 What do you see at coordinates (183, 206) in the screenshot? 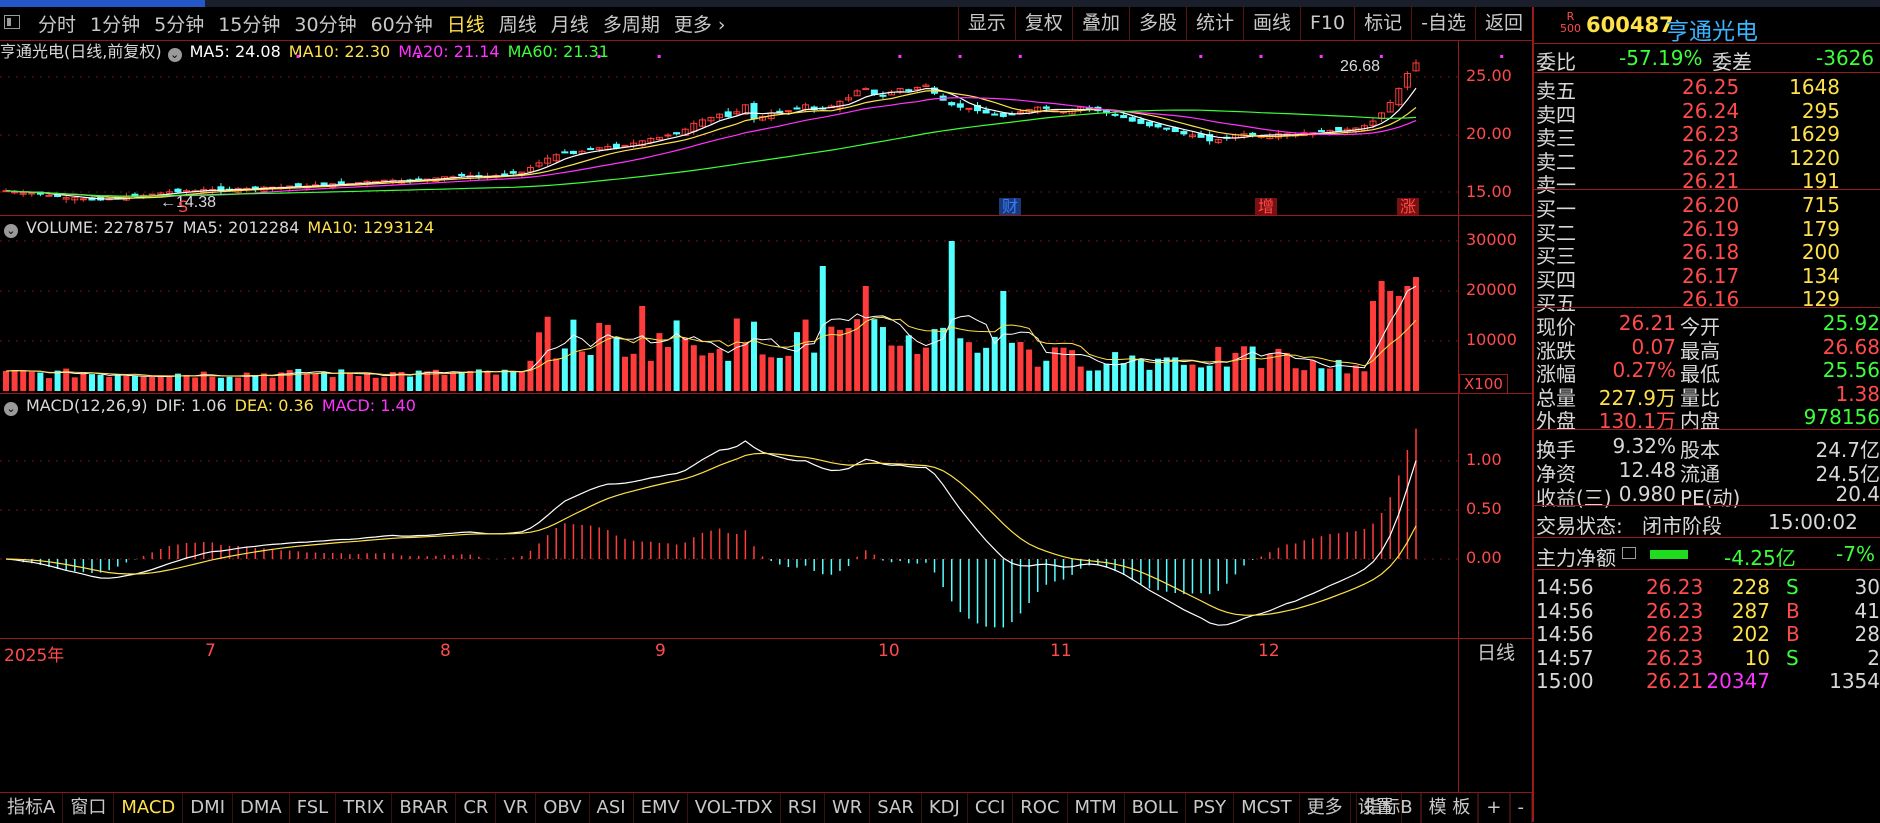
I see `event-marker: S` at bounding box center [183, 206].